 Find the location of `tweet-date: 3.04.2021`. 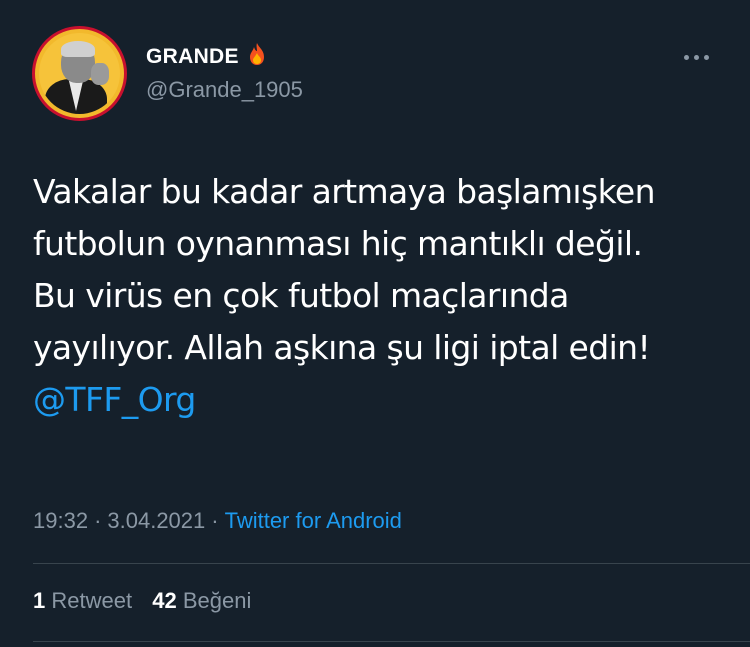

tweet-date: 3.04.2021 is located at coordinates (156, 520).